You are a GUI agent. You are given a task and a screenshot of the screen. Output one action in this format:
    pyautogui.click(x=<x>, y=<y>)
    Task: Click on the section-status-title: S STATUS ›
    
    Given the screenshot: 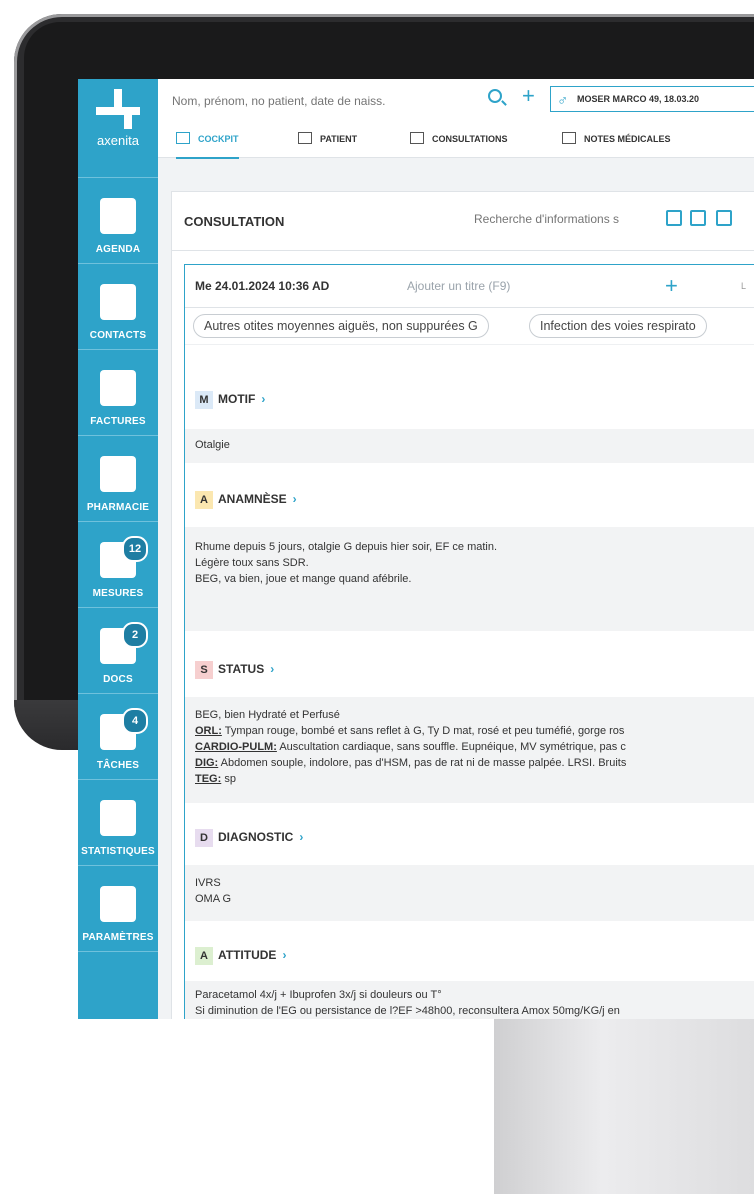 What is the action you would take?
    pyautogui.click(x=234, y=669)
    